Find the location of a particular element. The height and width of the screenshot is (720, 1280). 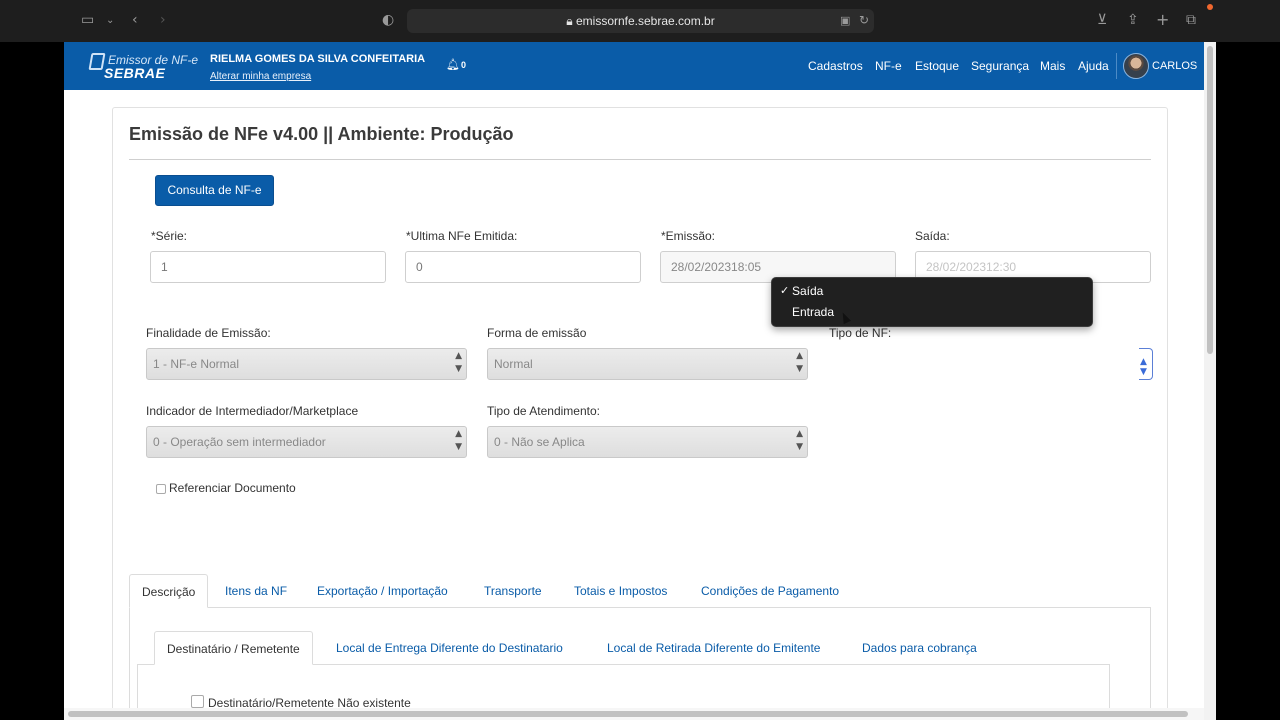

forma-emissao-select: Normal ▲ ▼ is located at coordinates (647, 364).